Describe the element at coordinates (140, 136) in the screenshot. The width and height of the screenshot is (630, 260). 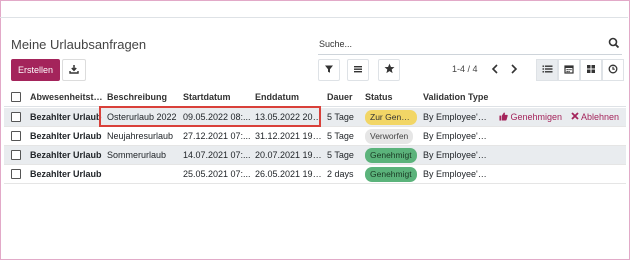
I see `row-description: Neujahresurlaub` at that location.